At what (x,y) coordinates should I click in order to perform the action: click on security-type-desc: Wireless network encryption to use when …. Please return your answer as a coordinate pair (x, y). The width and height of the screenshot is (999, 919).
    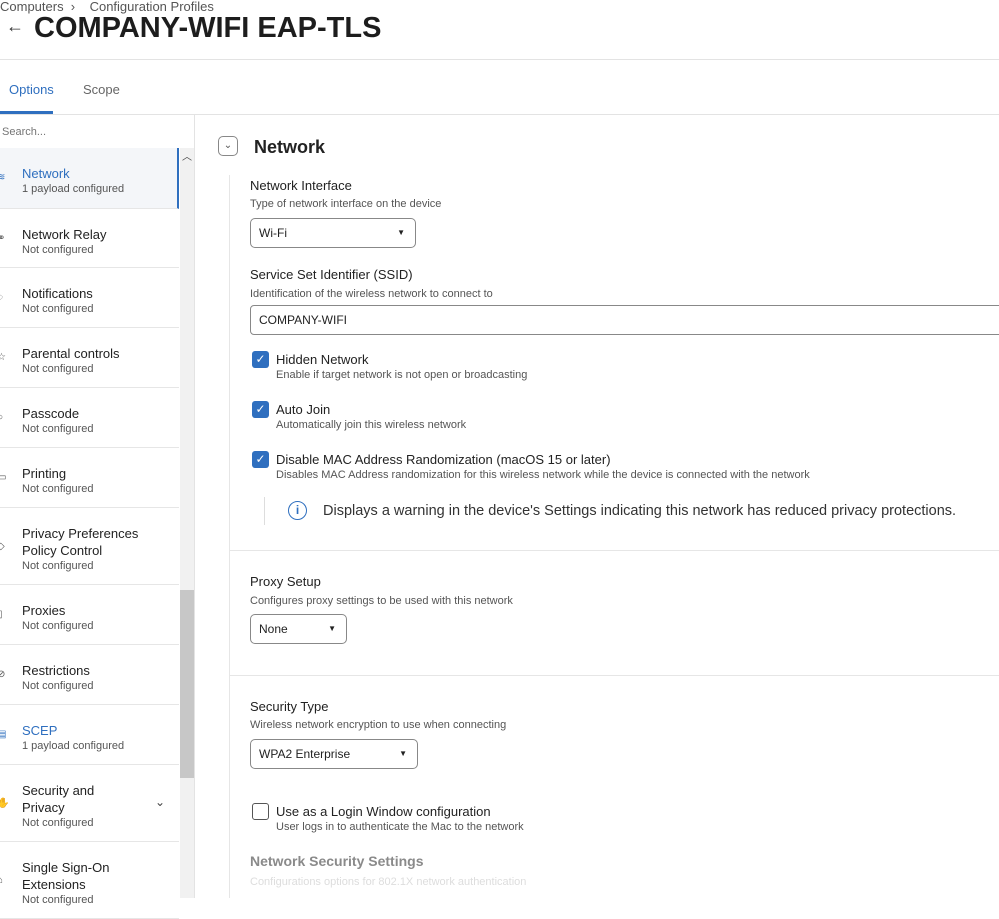
    Looking at the image, I should click on (378, 725).